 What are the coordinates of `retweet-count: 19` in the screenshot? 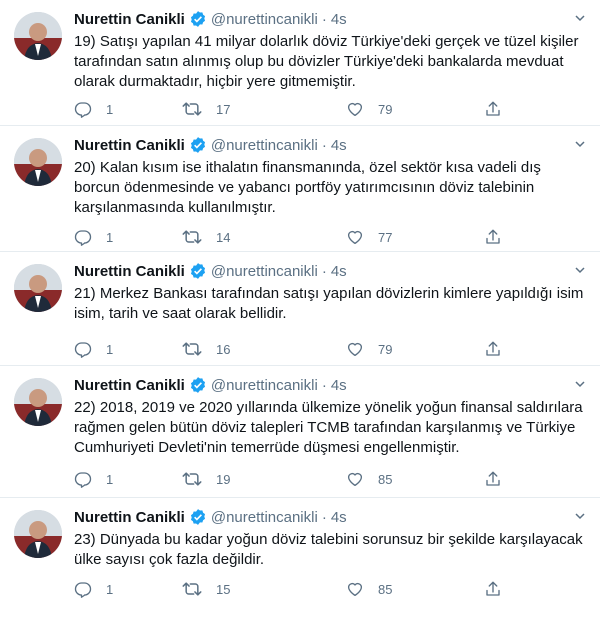 It's located at (223, 479).